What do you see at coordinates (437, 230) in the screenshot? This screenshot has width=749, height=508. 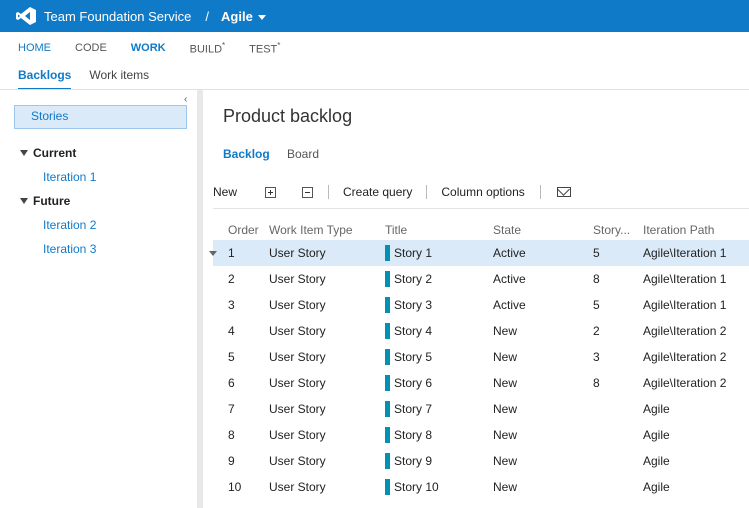 I see `column-header-title: Title` at bounding box center [437, 230].